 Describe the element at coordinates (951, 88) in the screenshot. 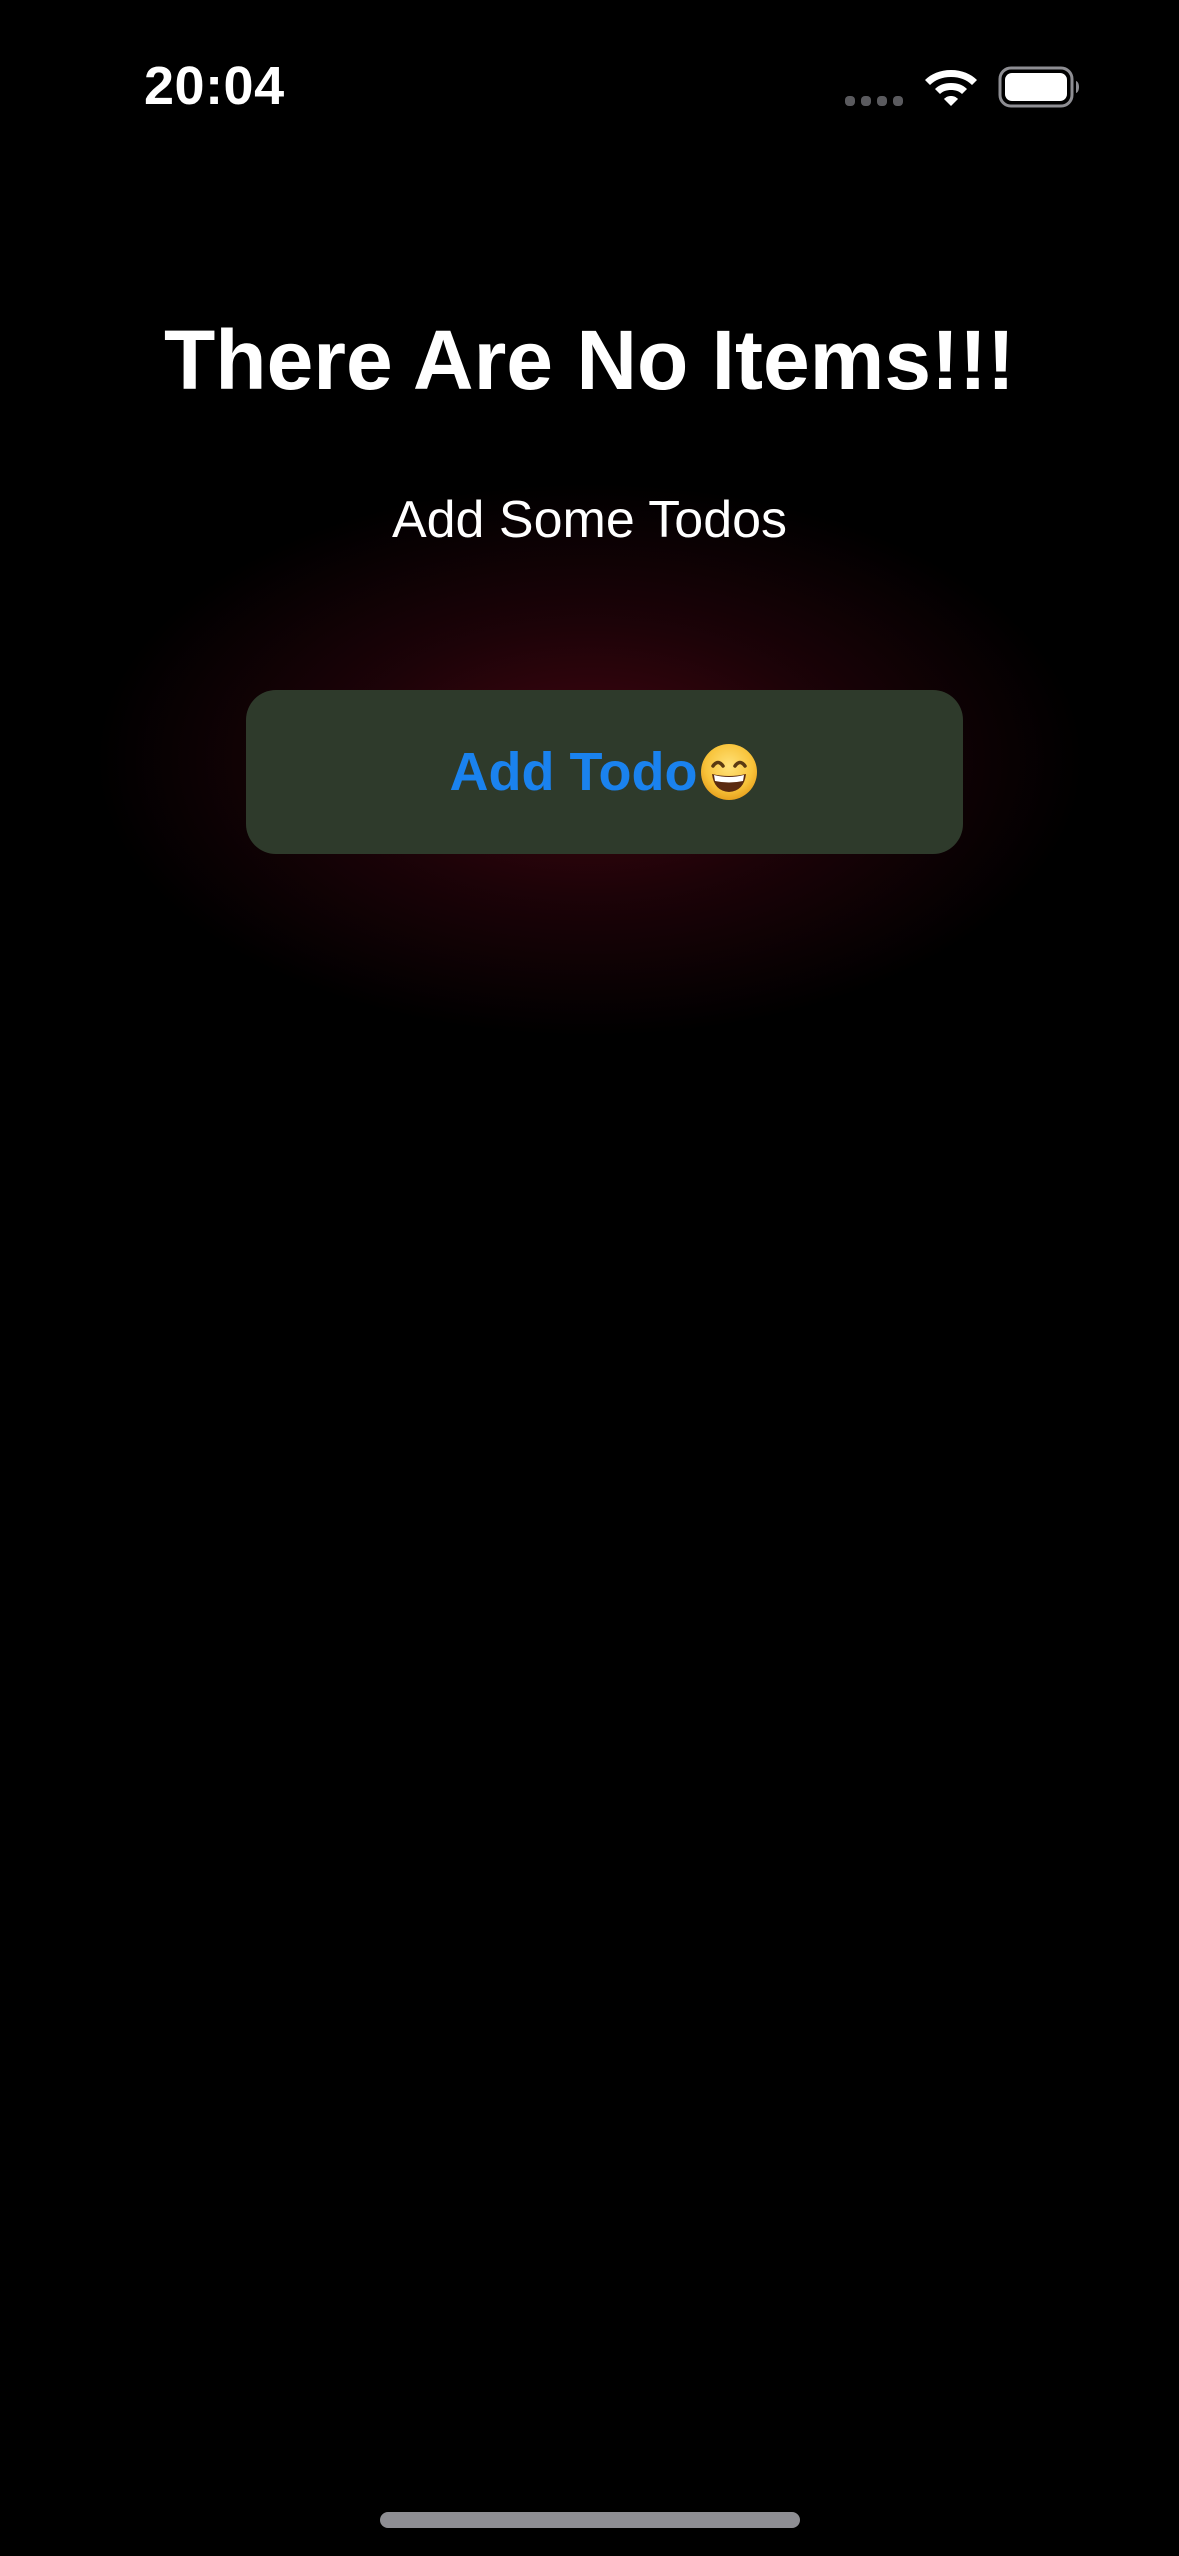

I see `wifi-icon` at that location.